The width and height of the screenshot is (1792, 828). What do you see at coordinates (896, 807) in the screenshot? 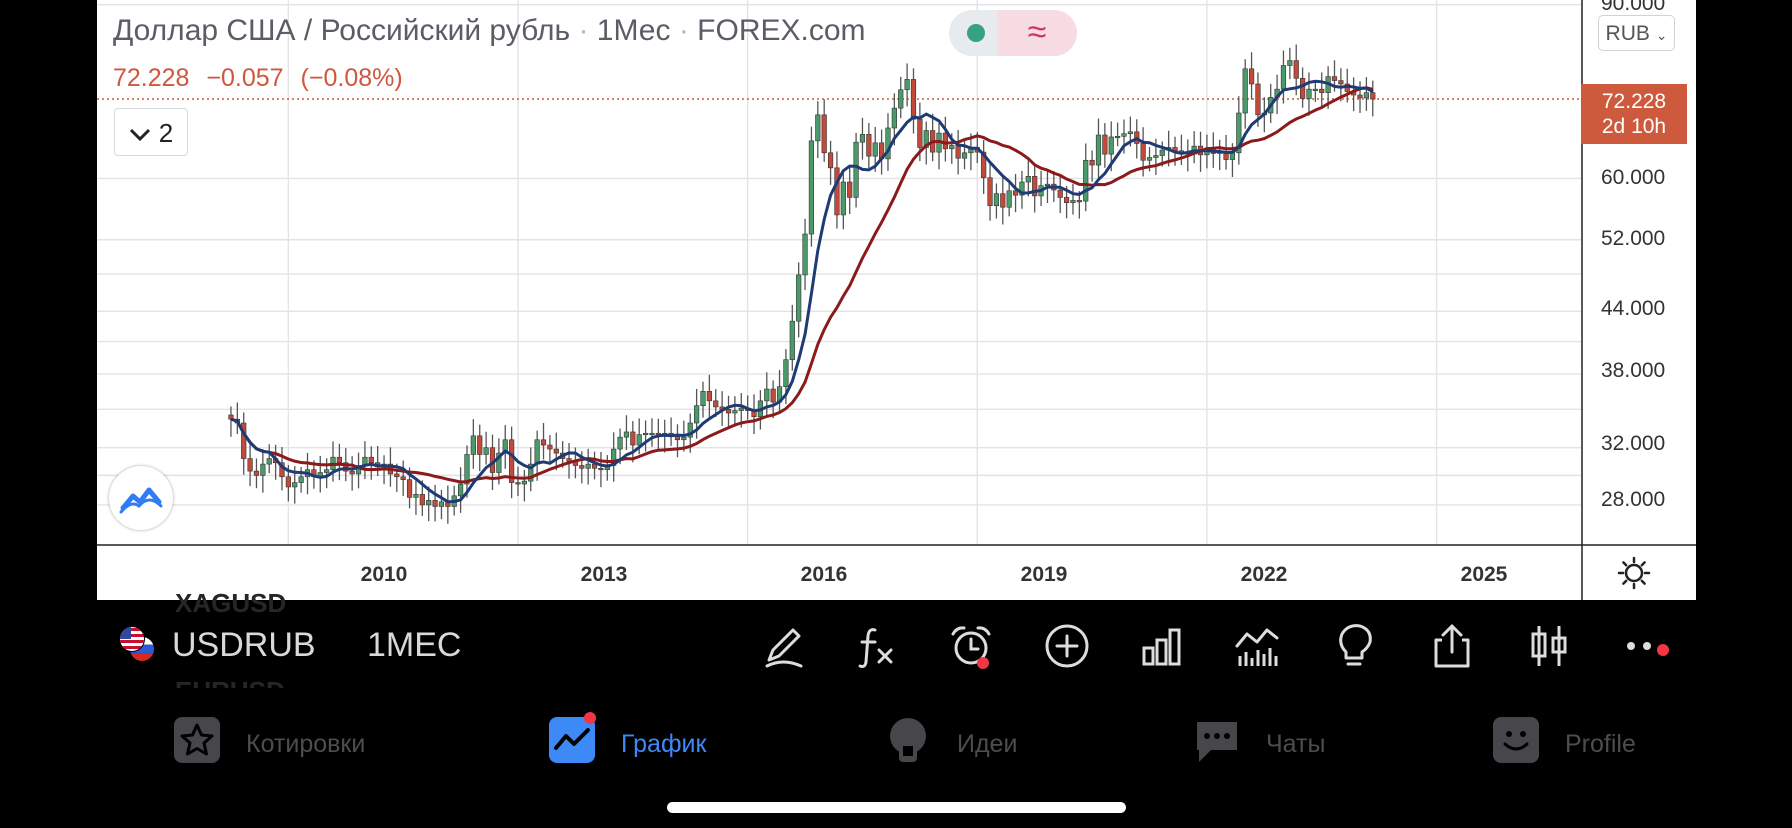
I see `home-indicator` at bounding box center [896, 807].